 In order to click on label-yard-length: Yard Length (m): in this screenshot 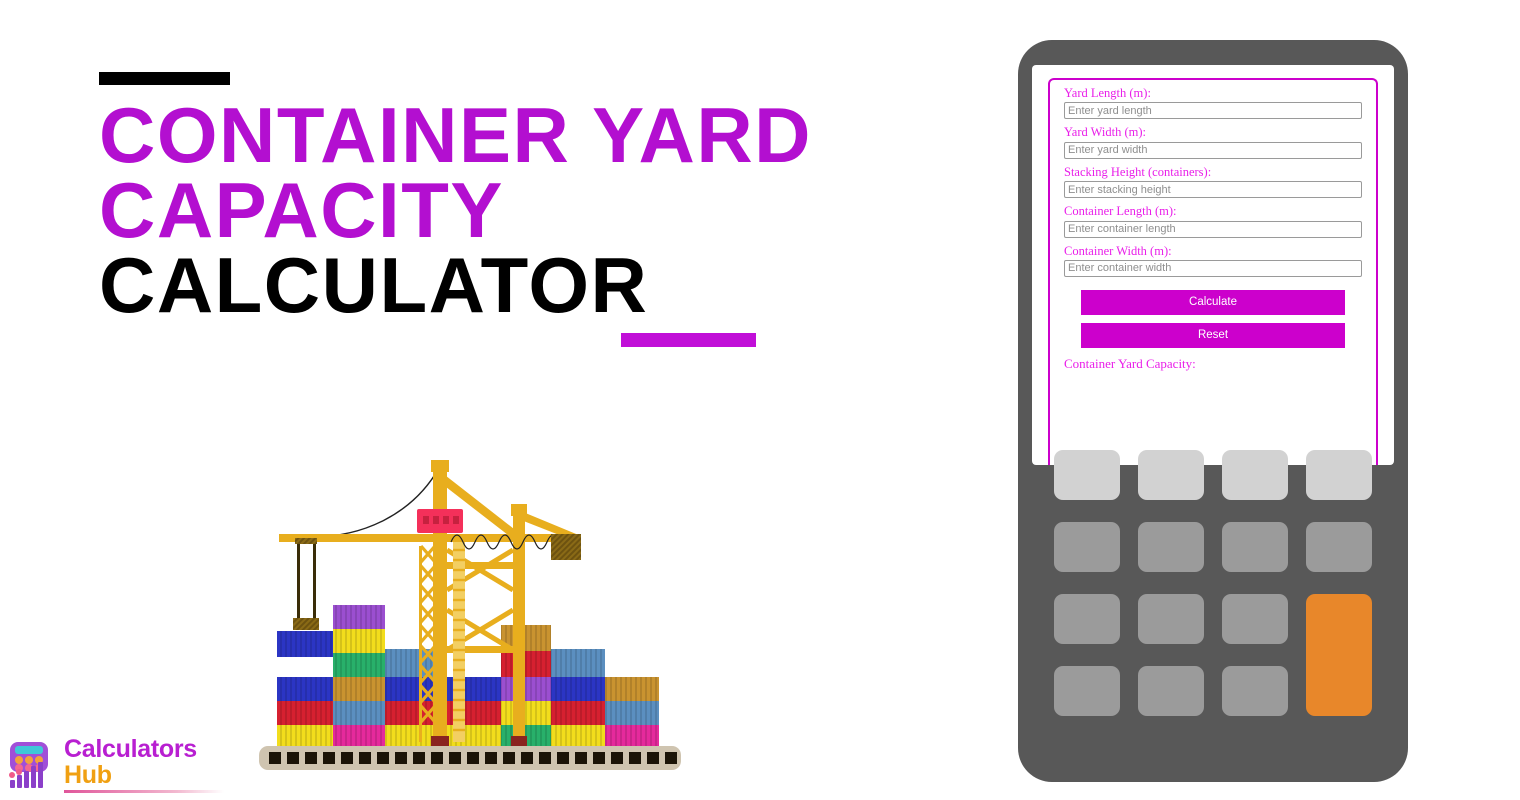, I will do `click(1107, 93)`.